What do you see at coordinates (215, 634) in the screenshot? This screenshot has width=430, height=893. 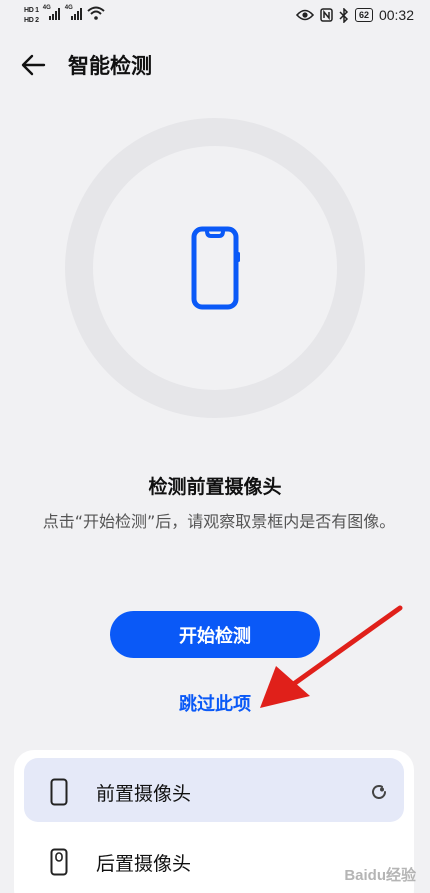 I see `start-detection-button: 开始检测` at bounding box center [215, 634].